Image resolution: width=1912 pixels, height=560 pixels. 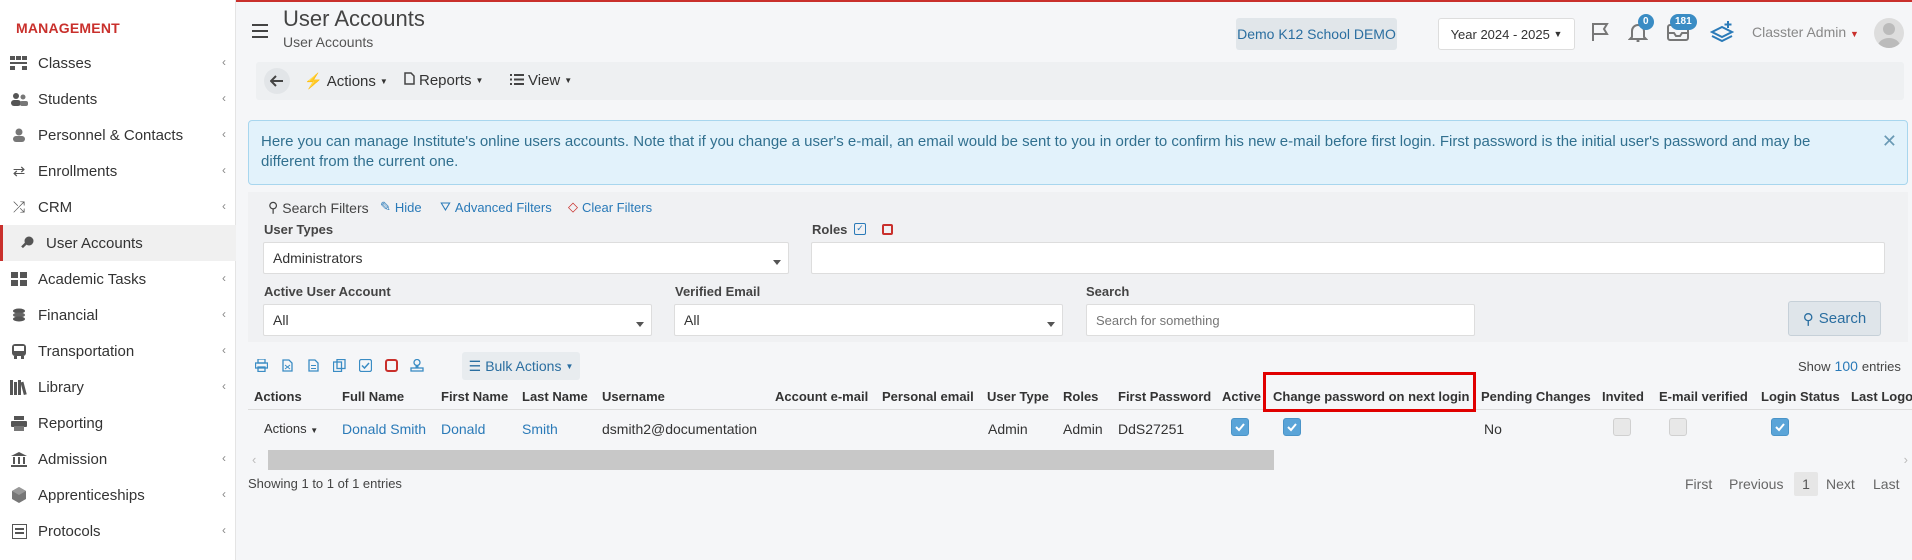 What do you see at coordinates (1780, 427) in the screenshot?
I see `login-status-checkbox` at bounding box center [1780, 427].